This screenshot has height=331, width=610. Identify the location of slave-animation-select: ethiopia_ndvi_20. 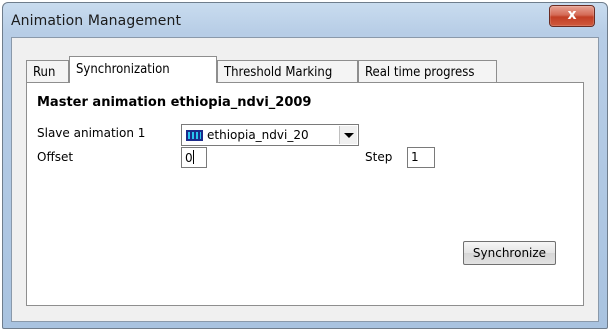
(270, 135).